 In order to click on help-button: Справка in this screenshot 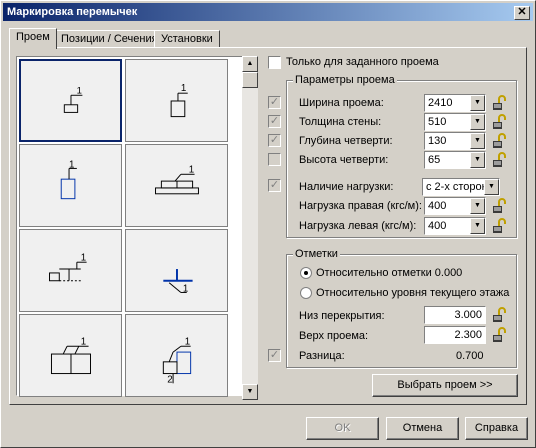, I will do `click(496, 428)`.